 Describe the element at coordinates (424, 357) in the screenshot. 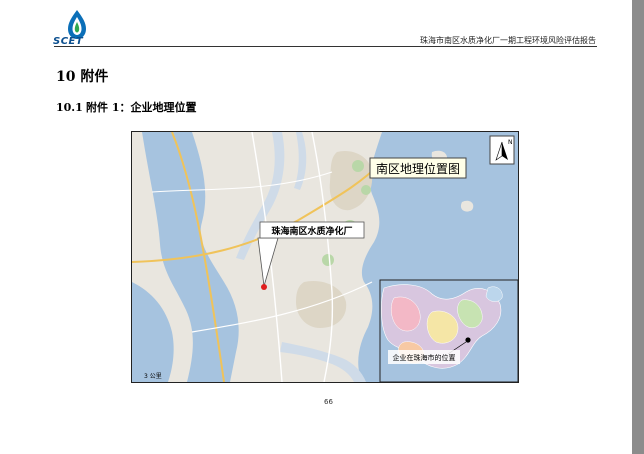

I see `inset-label: 企业在珠海市的位置` at that location.